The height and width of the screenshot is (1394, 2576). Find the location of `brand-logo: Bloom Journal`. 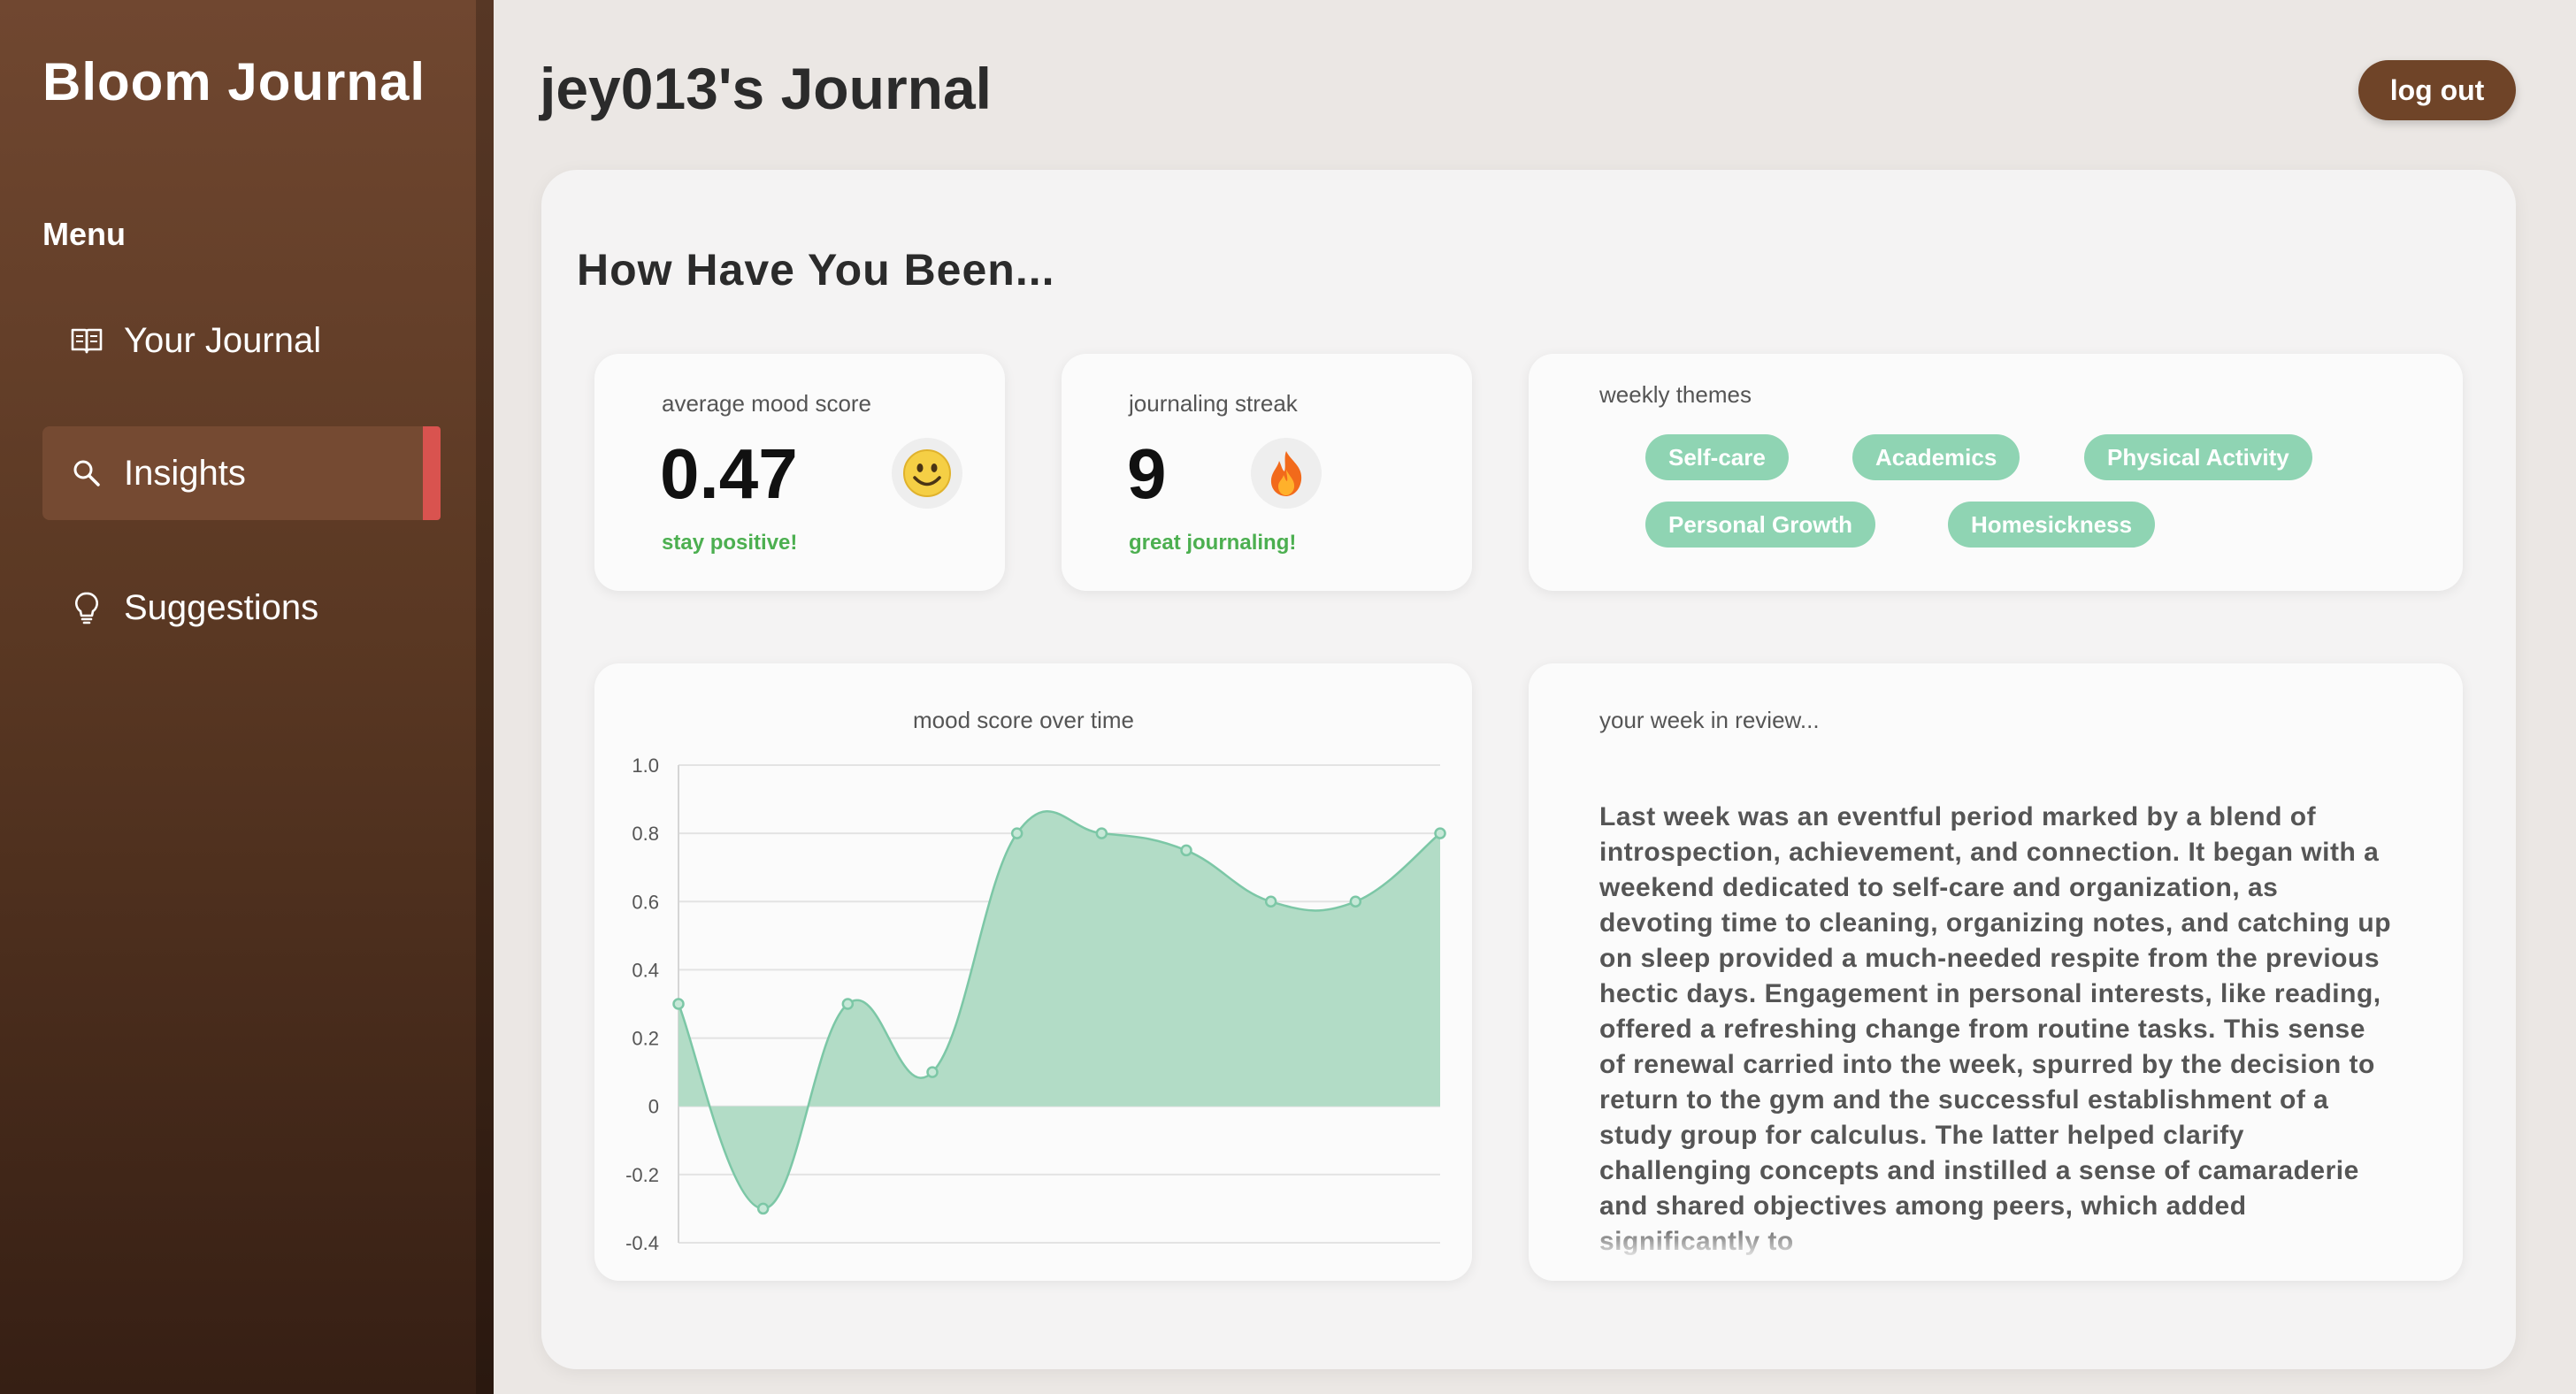

brand-logo: Bloom Journal is located at coordinates (234, 81).